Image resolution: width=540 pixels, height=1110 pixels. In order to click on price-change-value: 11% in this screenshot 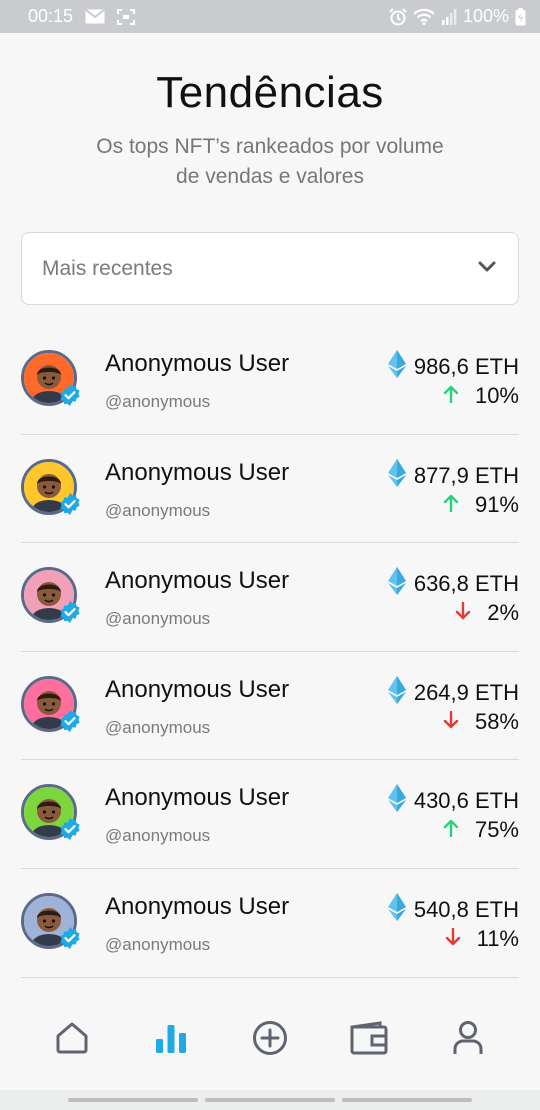, I will do `click(497, 938)`.